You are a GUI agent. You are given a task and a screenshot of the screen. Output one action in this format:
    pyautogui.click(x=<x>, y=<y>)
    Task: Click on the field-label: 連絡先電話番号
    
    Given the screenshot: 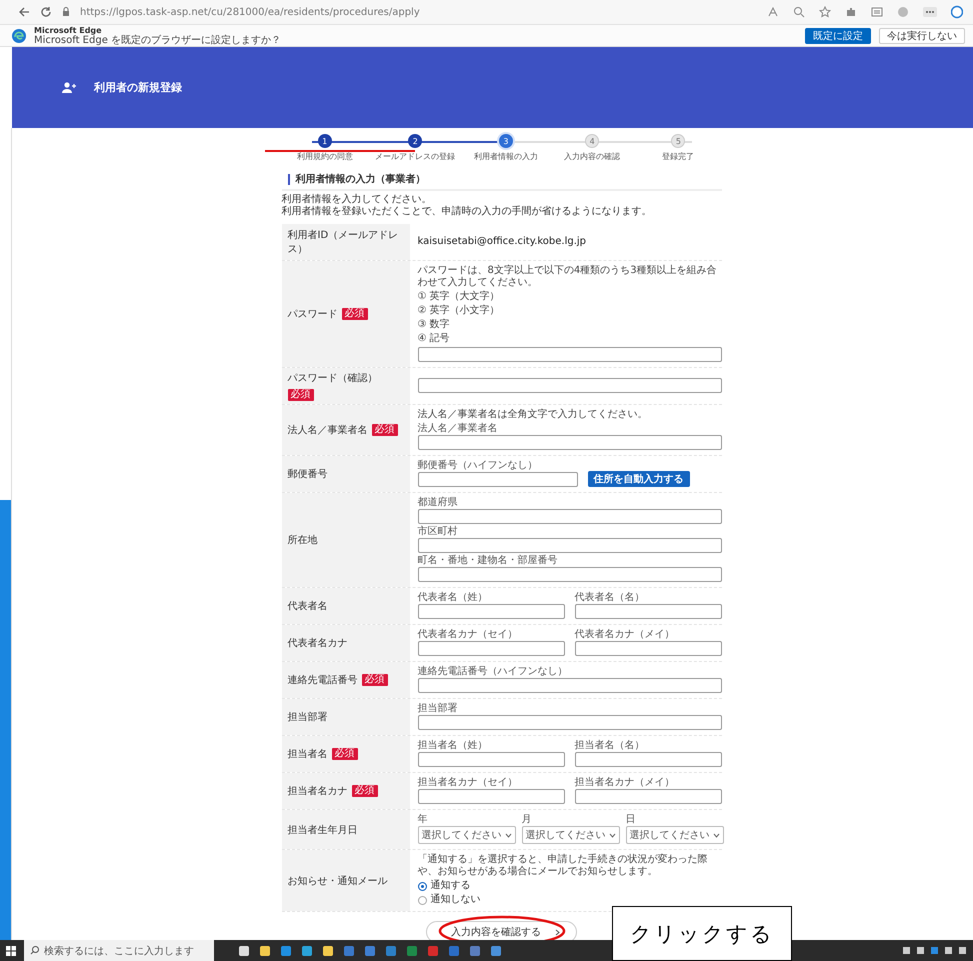 What is the action you would take?
    pyautogui.click(x=323, y=680)
    